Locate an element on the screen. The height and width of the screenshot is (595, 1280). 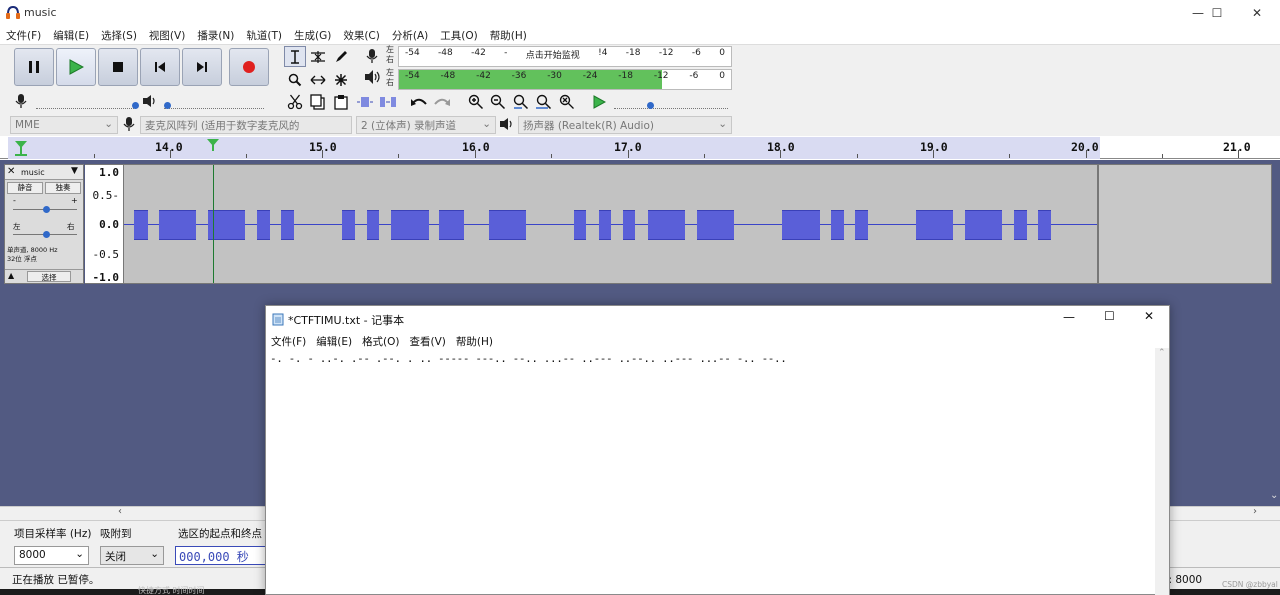
menu-help: 帮助(H) is located at coordinates (508, 35).